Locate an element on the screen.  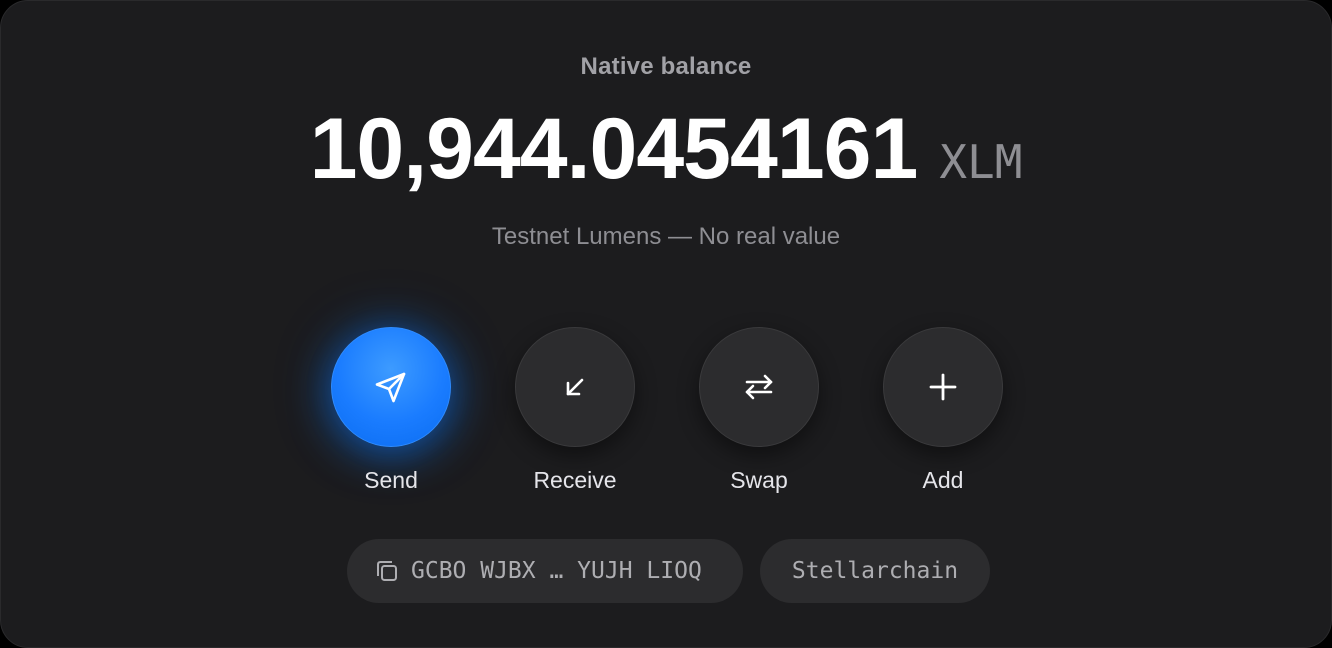
send-icon is located at coordinates (390, 387).